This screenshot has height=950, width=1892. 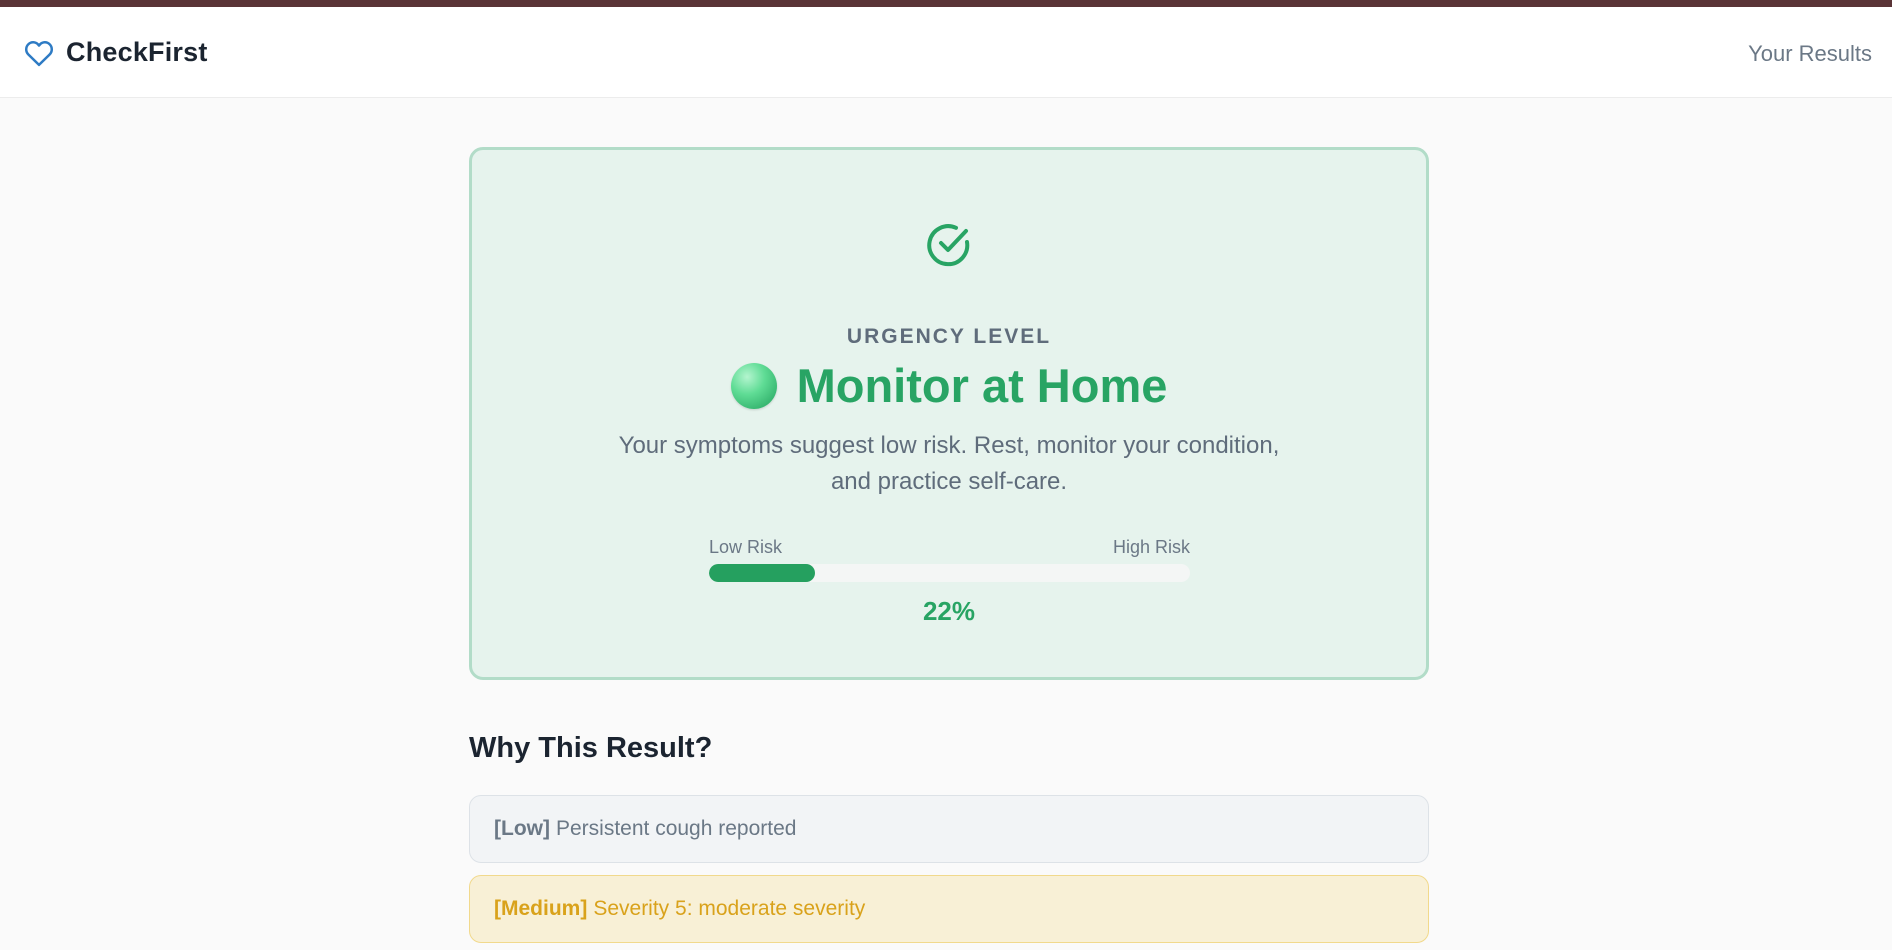 What do you see at coordinates (949, 573) in the screenshot?
I see `risk-meter` at bounding box center [949, 573].